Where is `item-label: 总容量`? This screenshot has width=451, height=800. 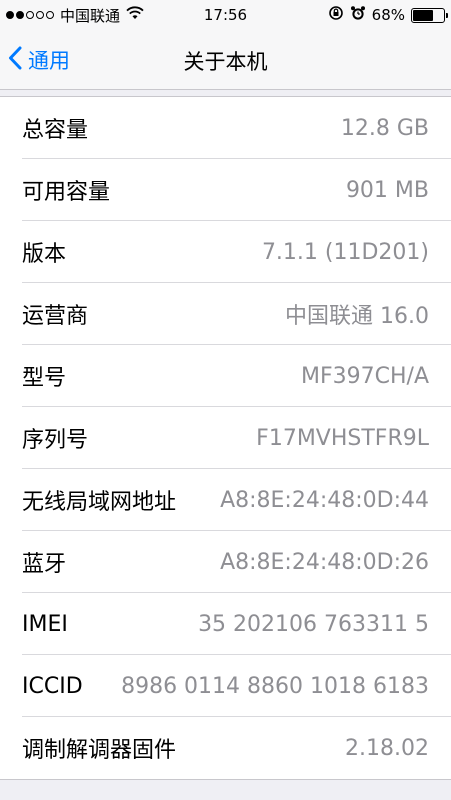 item-label: 总容量 is located at coordinates (55, 130).